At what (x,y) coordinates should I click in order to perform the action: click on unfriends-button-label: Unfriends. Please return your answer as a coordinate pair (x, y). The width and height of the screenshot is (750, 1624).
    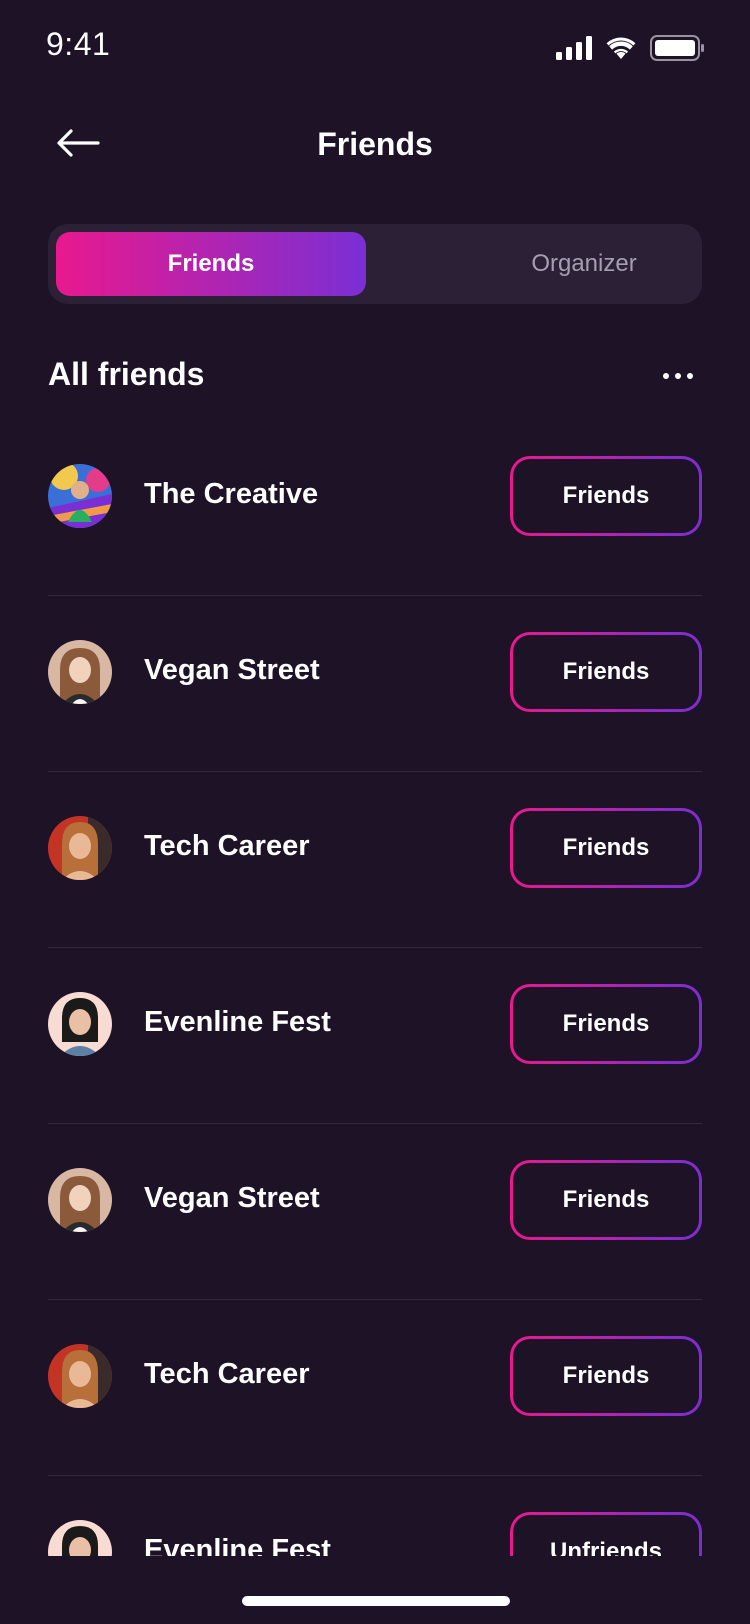
    Looking at the image, I should click on (606, 1535).